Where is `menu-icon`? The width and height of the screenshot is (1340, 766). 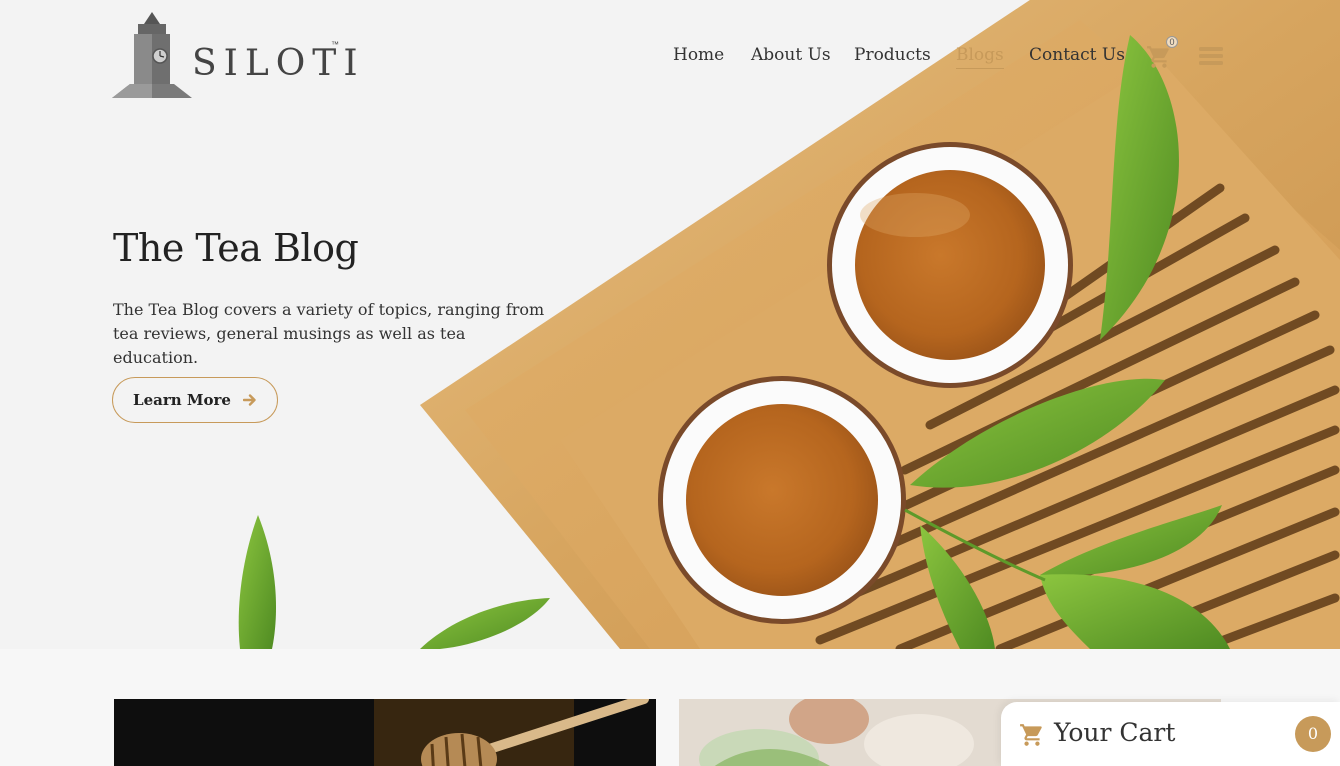
menu-icon is located at coordinates (1211, 56).